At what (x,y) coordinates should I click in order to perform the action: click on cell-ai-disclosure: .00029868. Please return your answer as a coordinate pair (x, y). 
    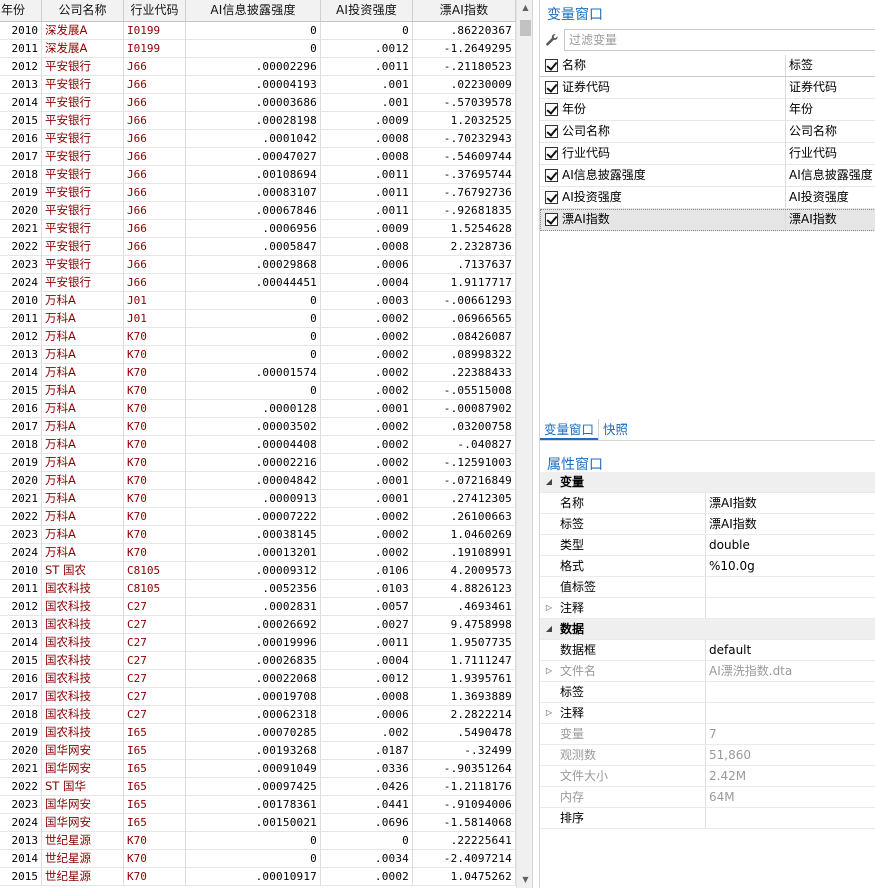
    Looking at the image, I should click on (253, 265).